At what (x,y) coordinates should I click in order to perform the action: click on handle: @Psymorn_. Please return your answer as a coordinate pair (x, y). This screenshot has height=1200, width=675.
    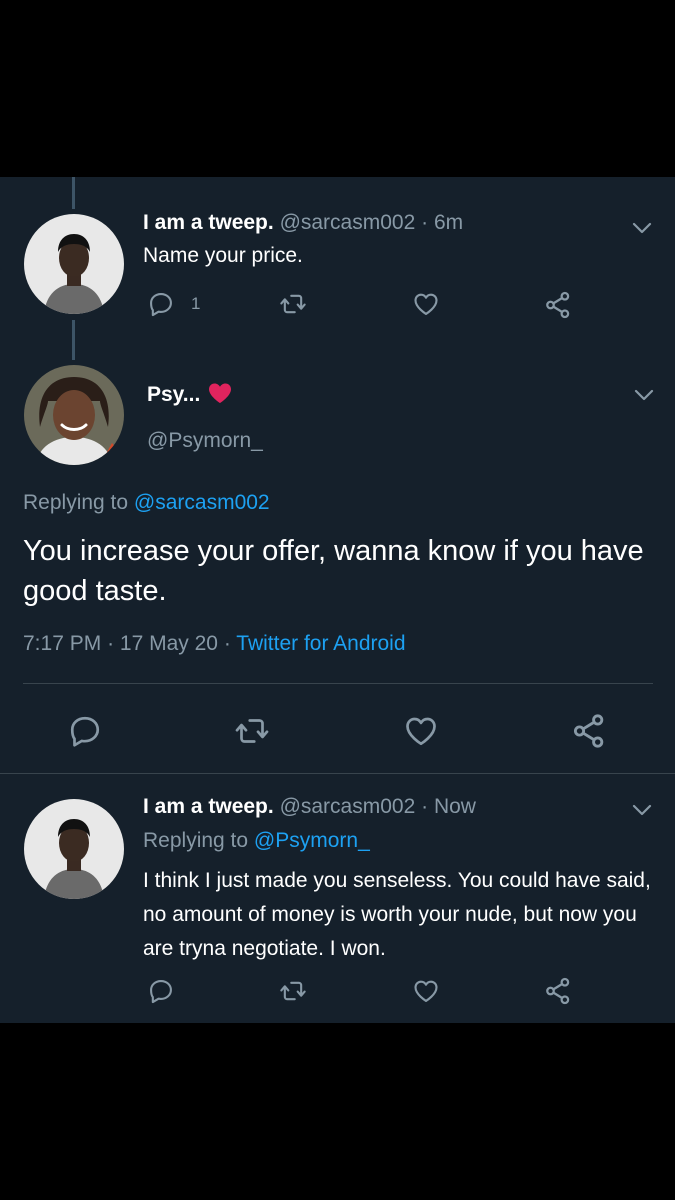
    Looking at the image, I should click on (205, 441).